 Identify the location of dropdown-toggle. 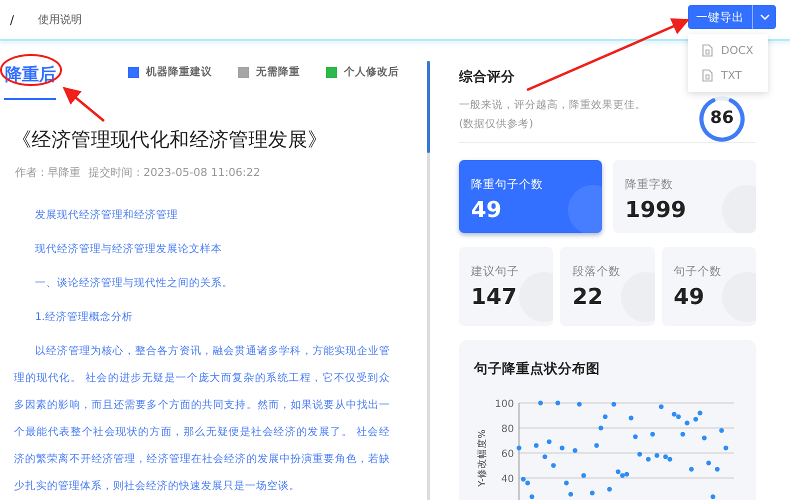
(764, 17).